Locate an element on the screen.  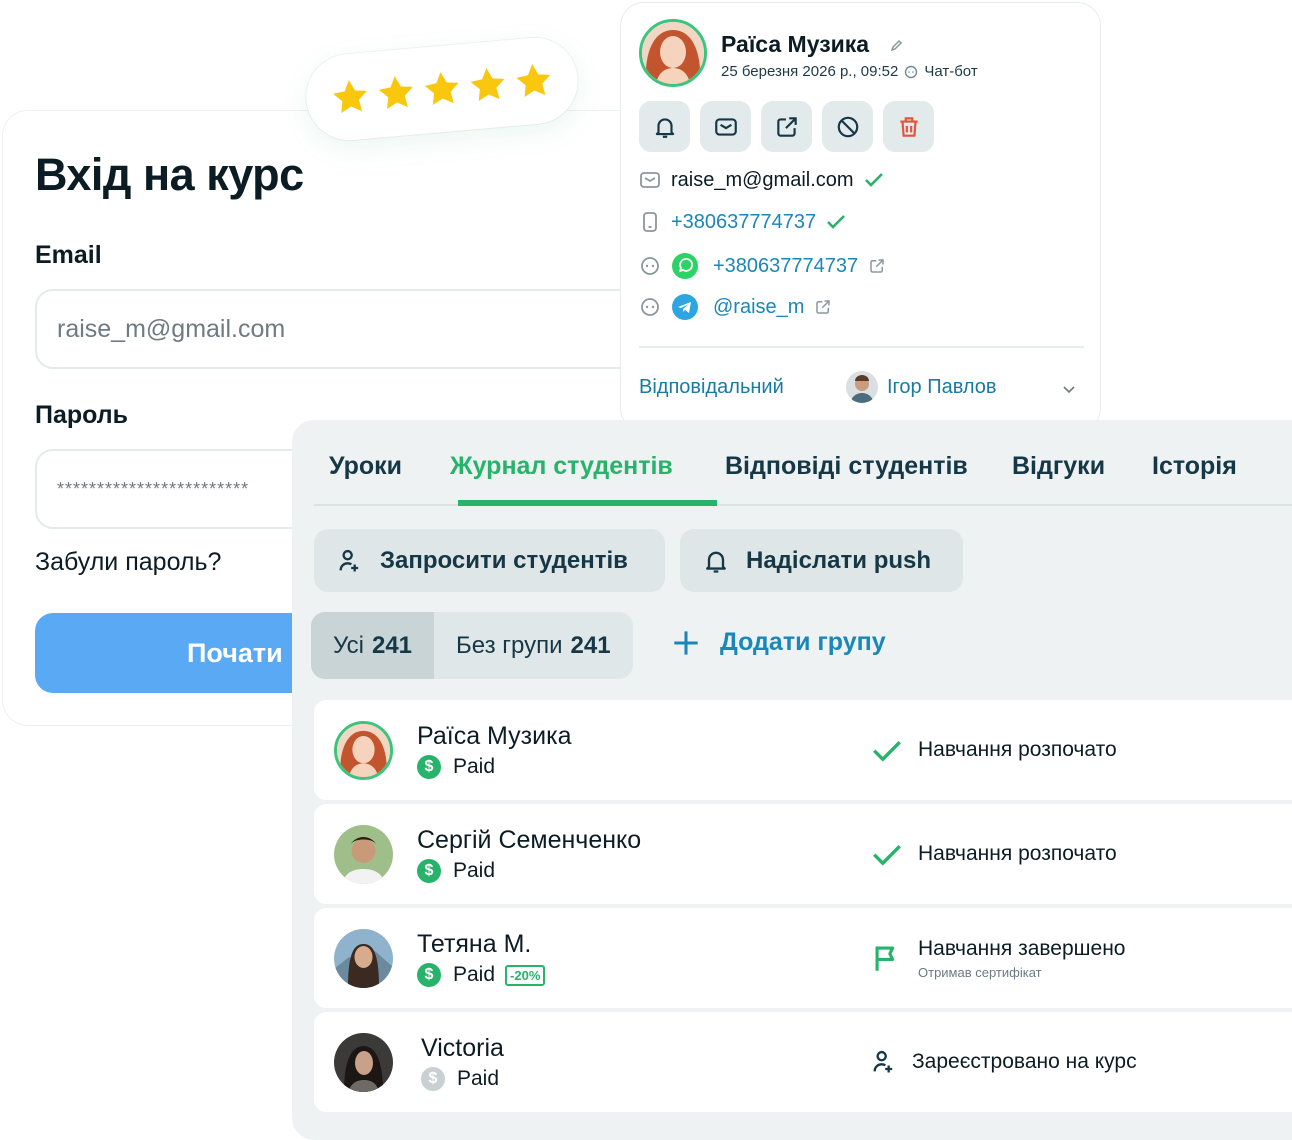
email-label: Email is located at coordinates (68, 255).